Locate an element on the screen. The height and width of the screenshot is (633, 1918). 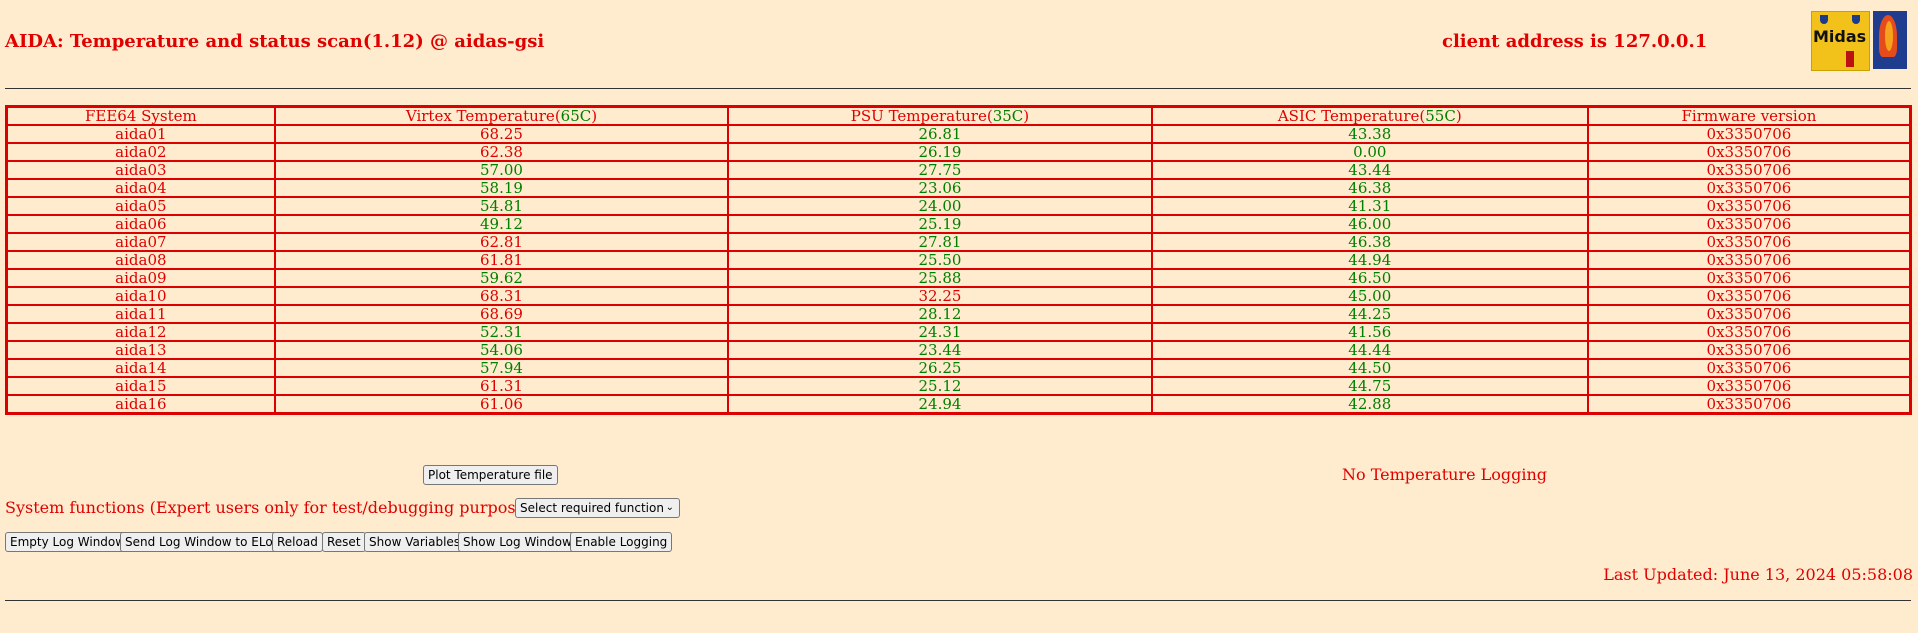
virtex-temp-cell: 68.69 is located at coordinates (501, 314).